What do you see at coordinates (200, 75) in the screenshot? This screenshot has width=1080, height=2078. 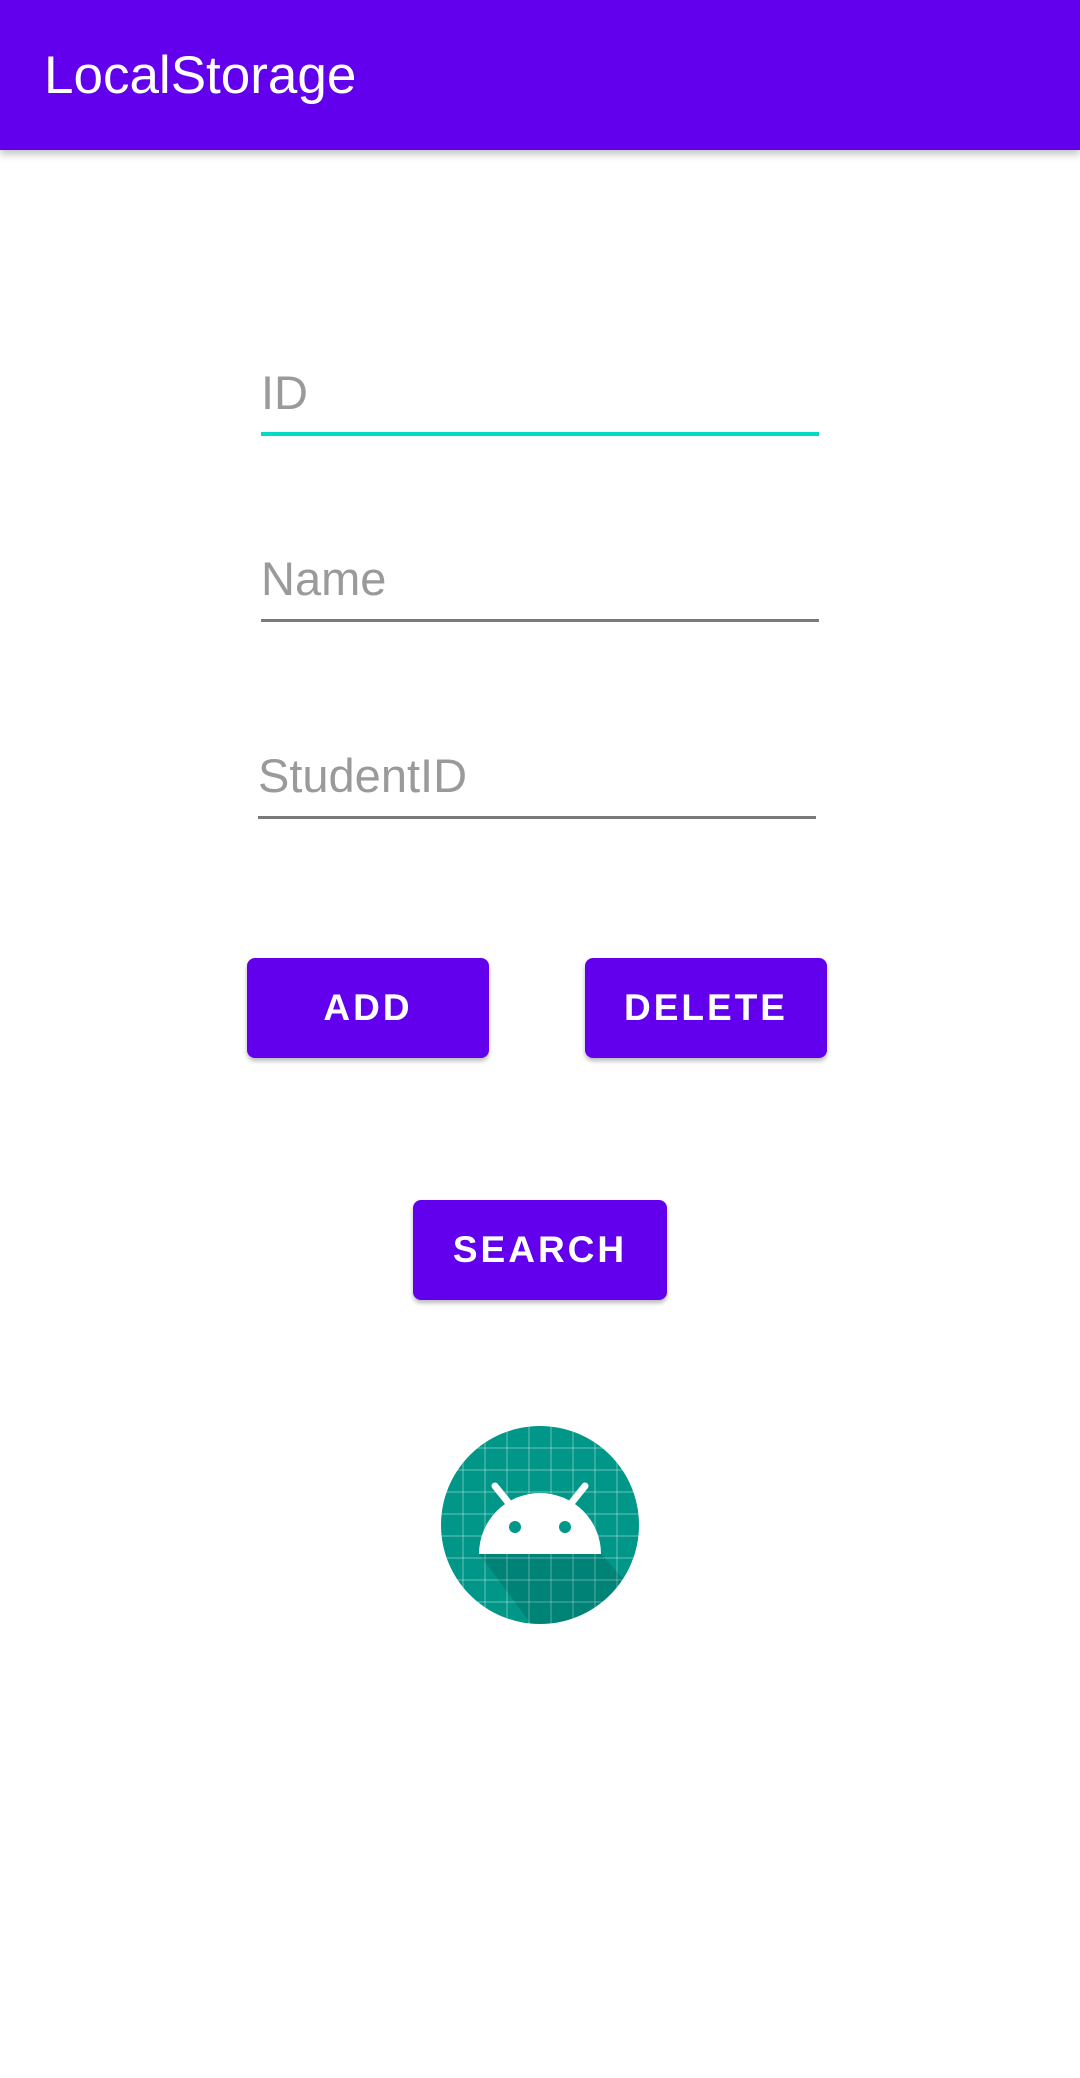 I see `app-title: LocalStorage` at bounding box center [200, 75].